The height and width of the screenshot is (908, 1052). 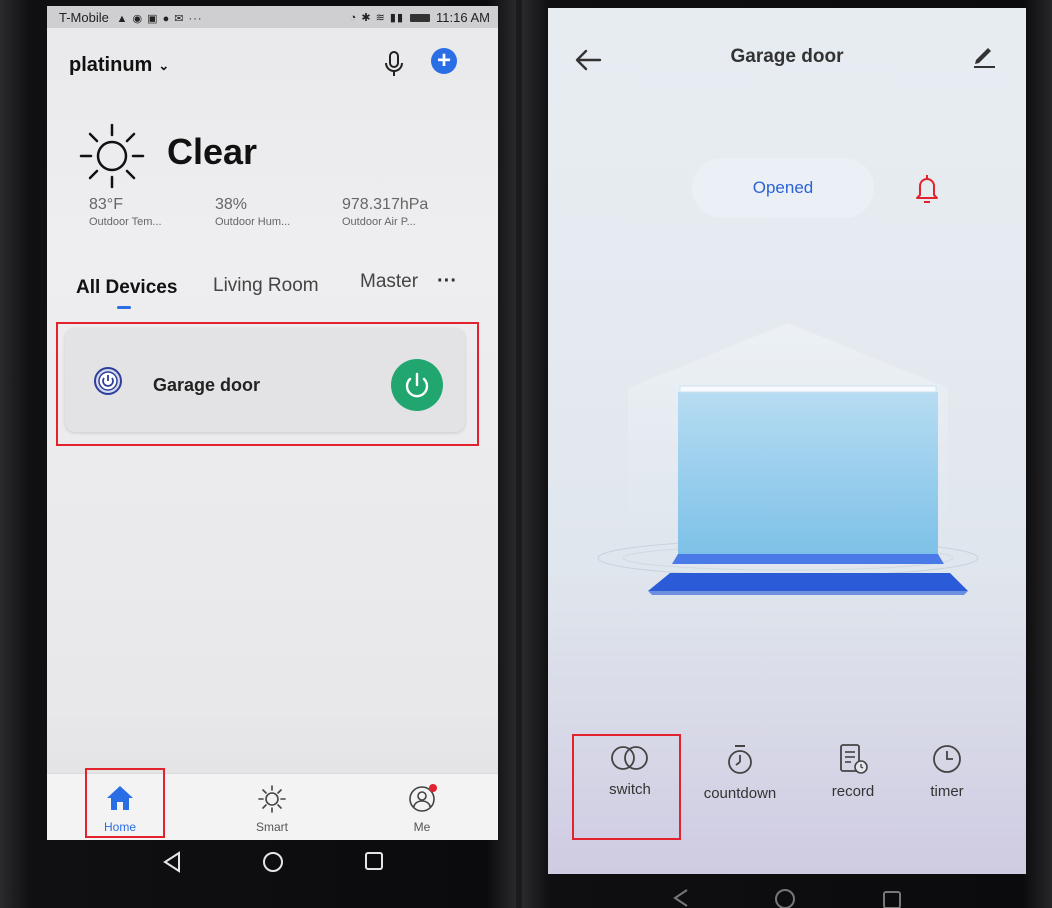 I want to click on pencil-icon, so click(x=984, y=55).